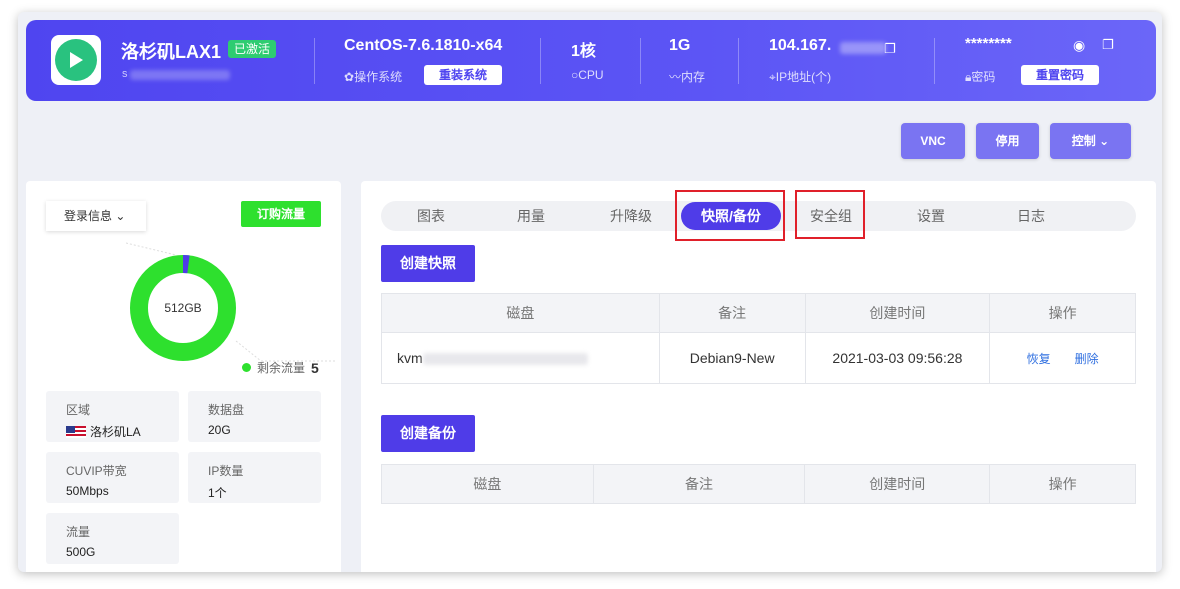  I want to click on spec-value: 1个, so click(217, 493).